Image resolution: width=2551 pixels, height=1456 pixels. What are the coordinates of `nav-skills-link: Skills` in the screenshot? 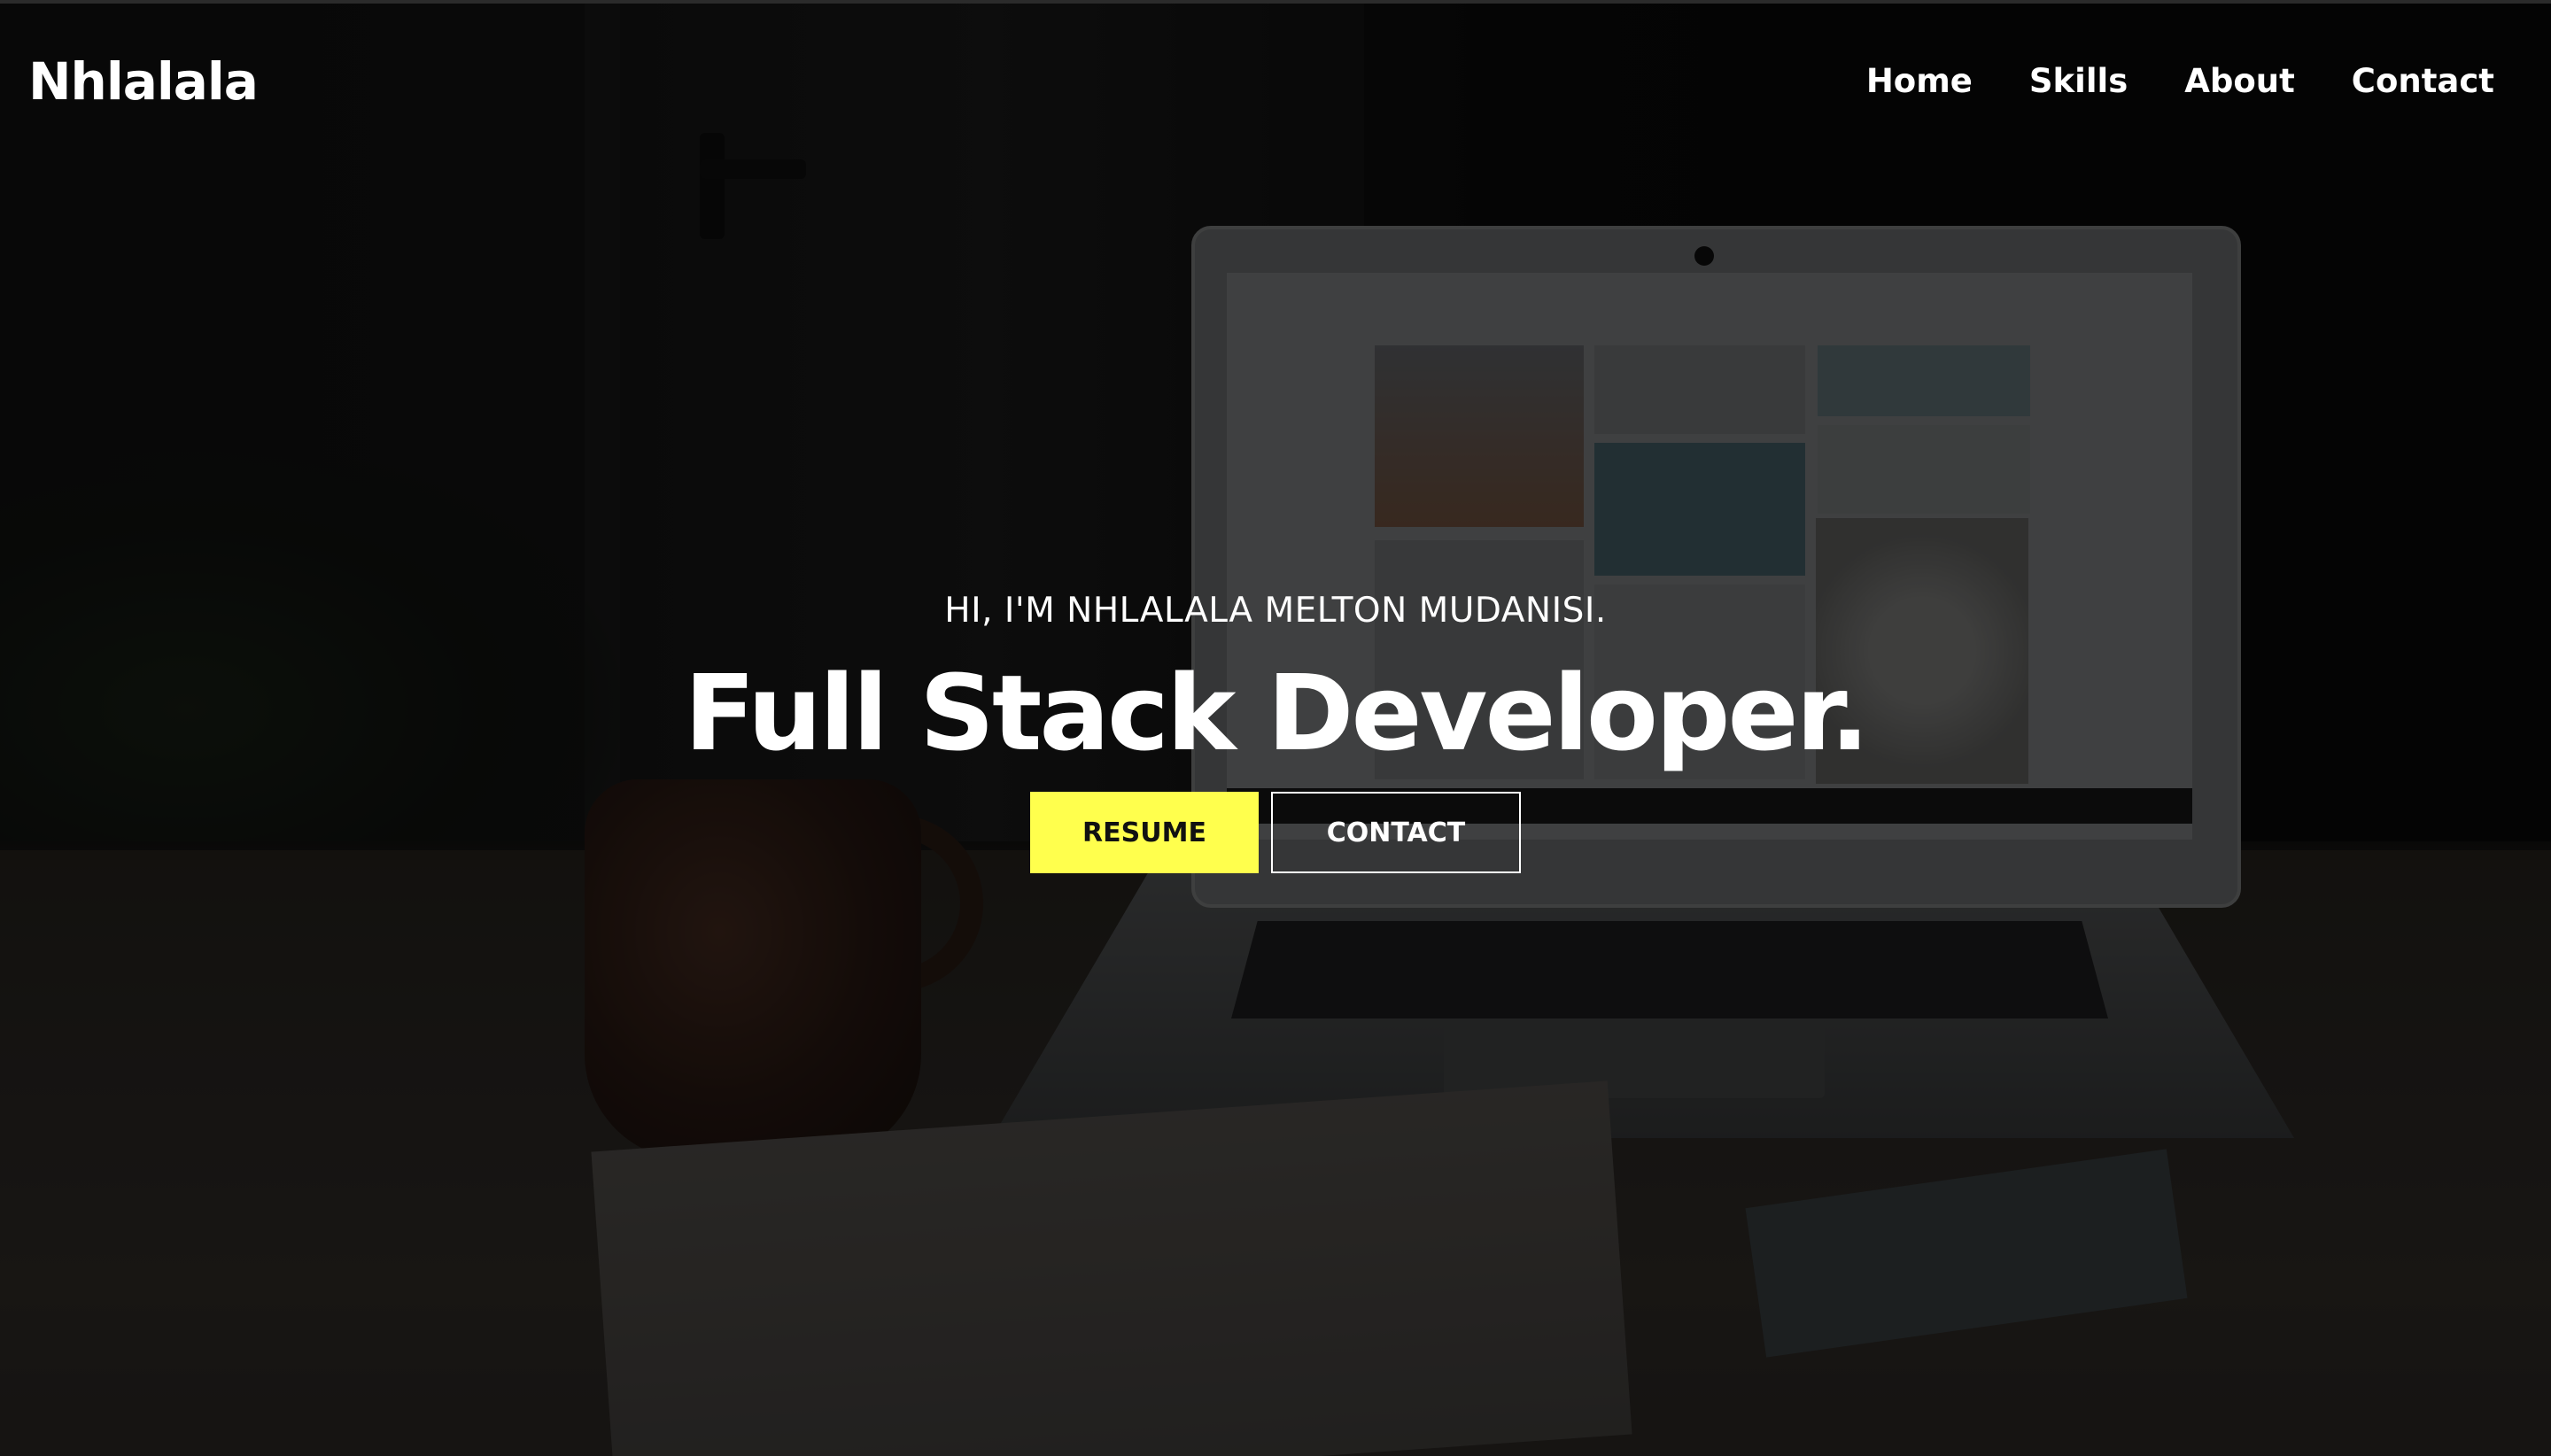 It's located at (2079, 81).